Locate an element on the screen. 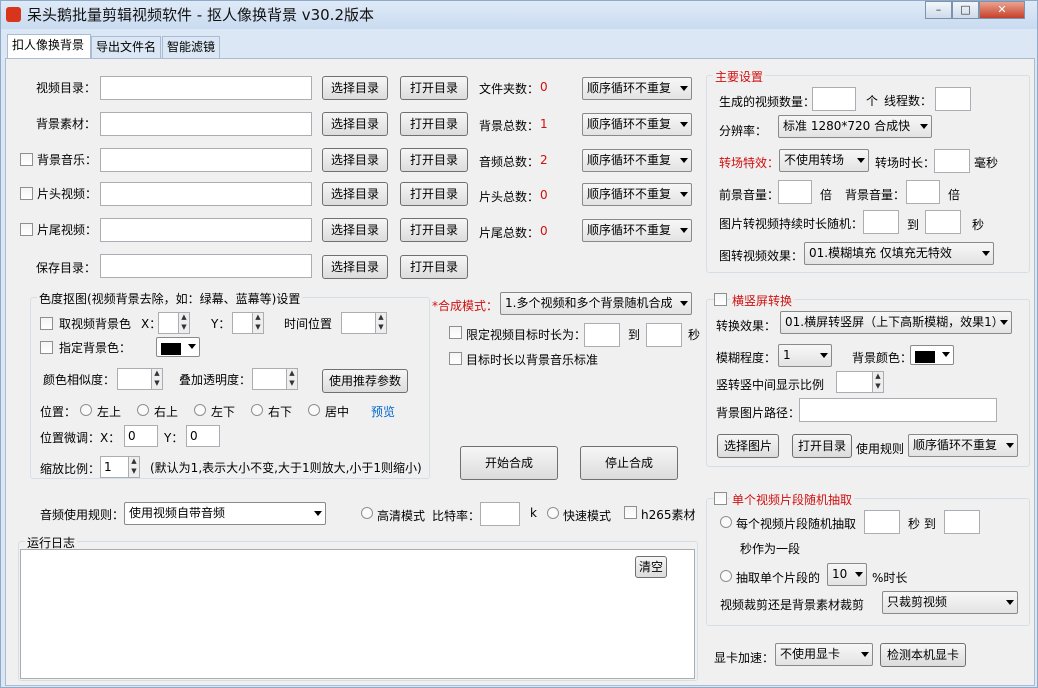  each-max-input is located at coordinates (962, 522).